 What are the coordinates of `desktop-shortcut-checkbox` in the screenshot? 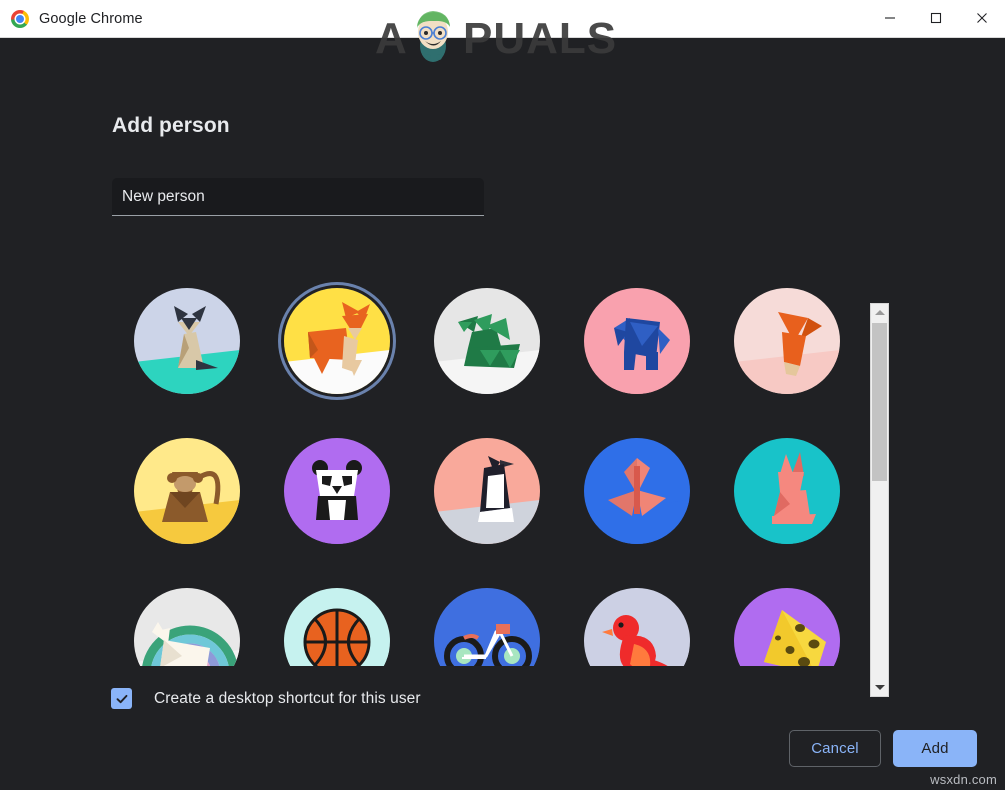 It's located at (121, 698).